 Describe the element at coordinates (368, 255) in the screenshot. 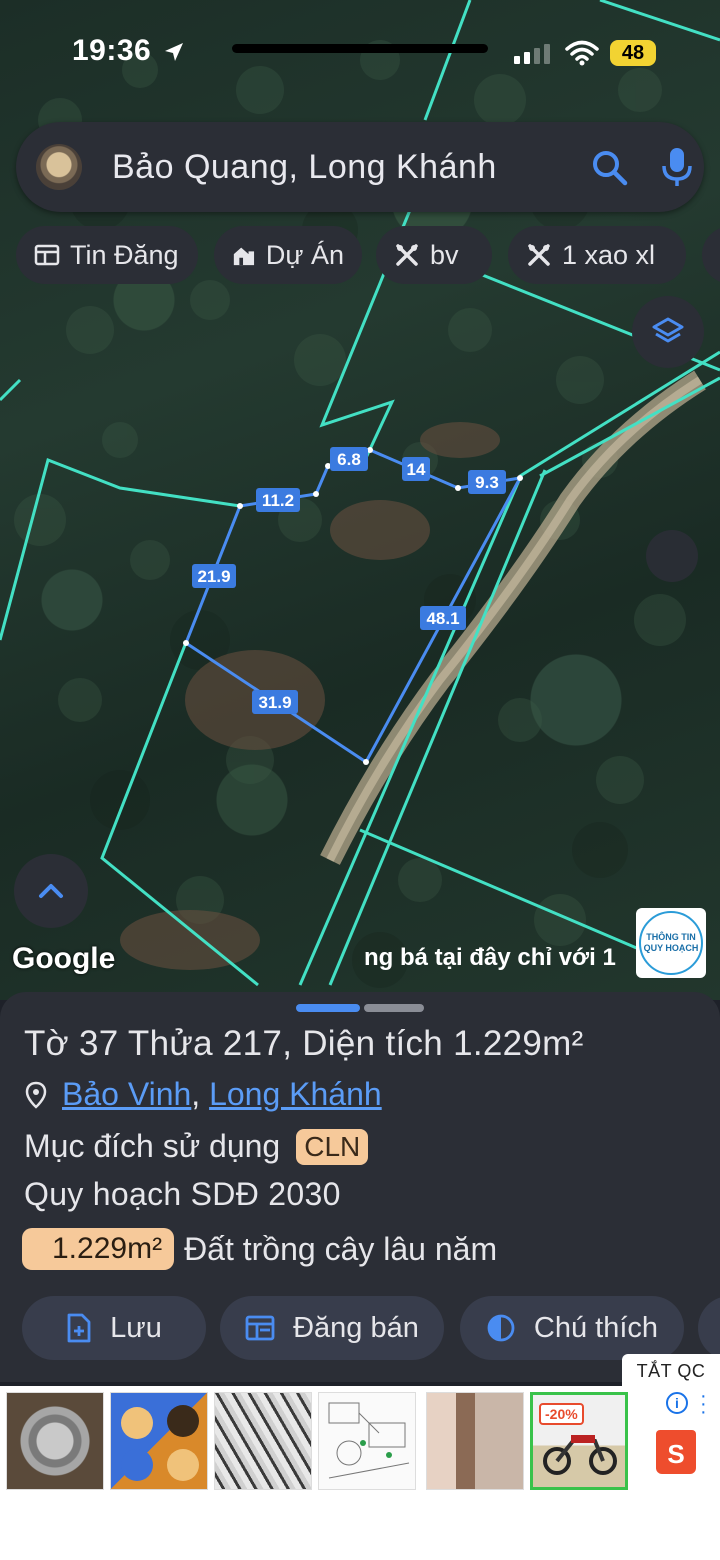

I see `filter-chips: Tin Đăng Dự Án bv 1 xao xl` at that location.